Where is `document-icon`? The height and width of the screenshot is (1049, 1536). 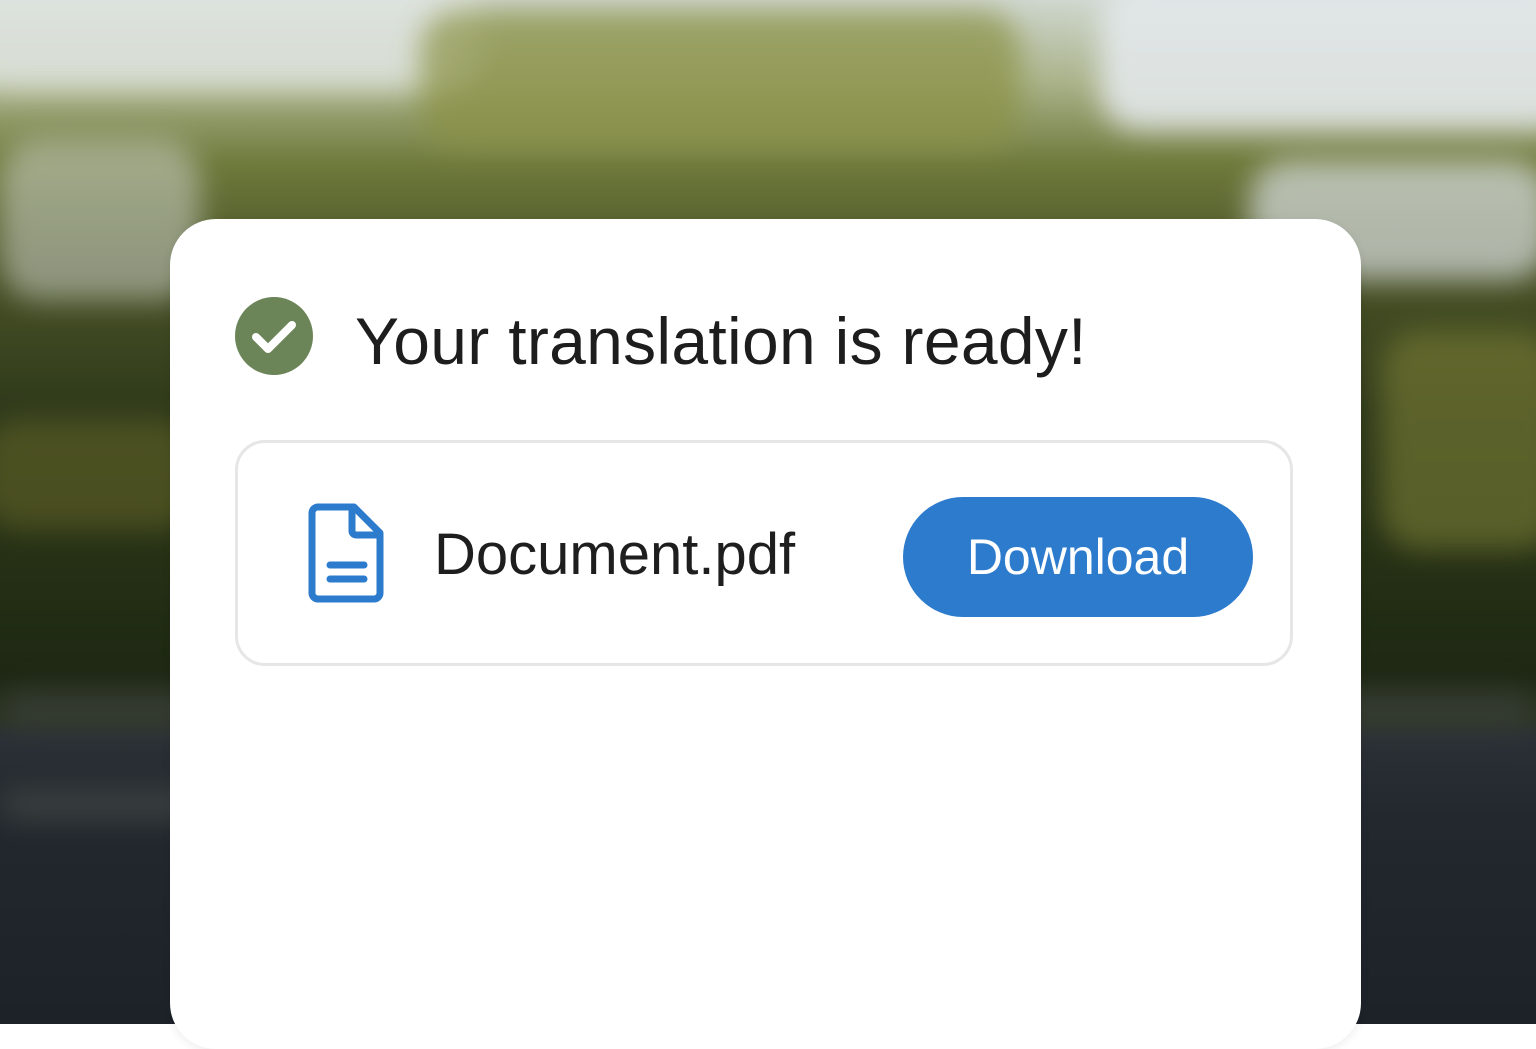
document-icon is located at coordinates (346, 553).